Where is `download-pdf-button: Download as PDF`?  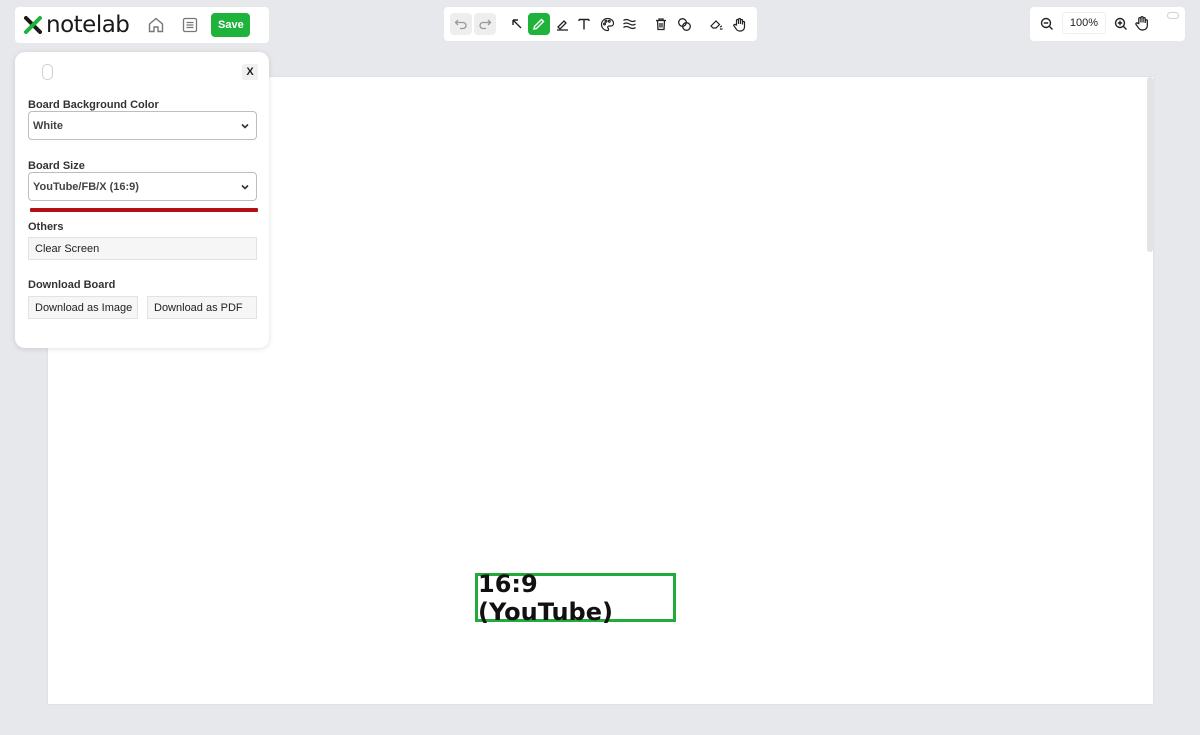 download-pdf-button: Download as PDF is located at coordinates (202, 307).